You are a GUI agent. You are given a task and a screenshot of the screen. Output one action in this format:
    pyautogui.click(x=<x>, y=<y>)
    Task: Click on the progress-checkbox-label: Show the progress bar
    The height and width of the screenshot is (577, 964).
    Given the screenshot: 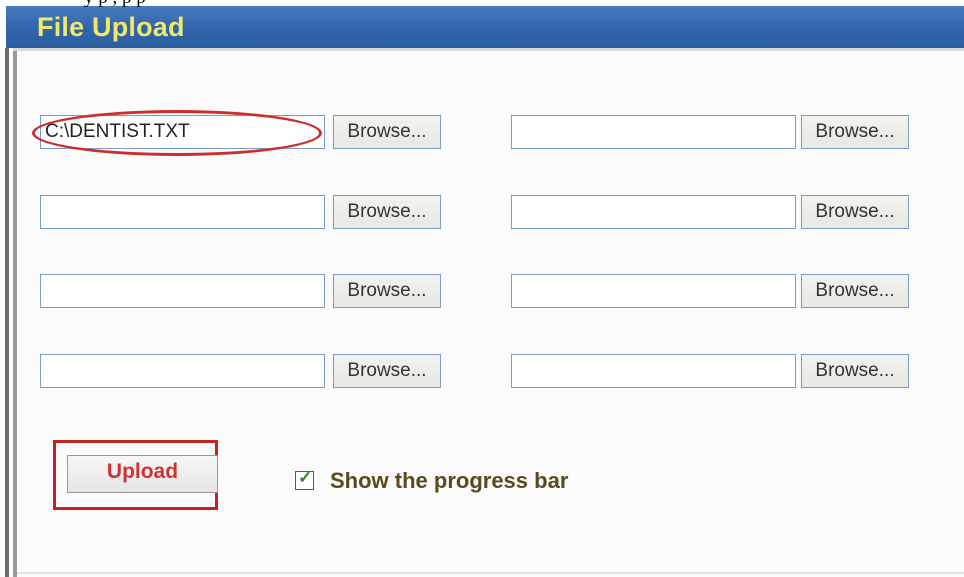 What is the action you would take?
    pyautogui.click(x=449, y=481)
    